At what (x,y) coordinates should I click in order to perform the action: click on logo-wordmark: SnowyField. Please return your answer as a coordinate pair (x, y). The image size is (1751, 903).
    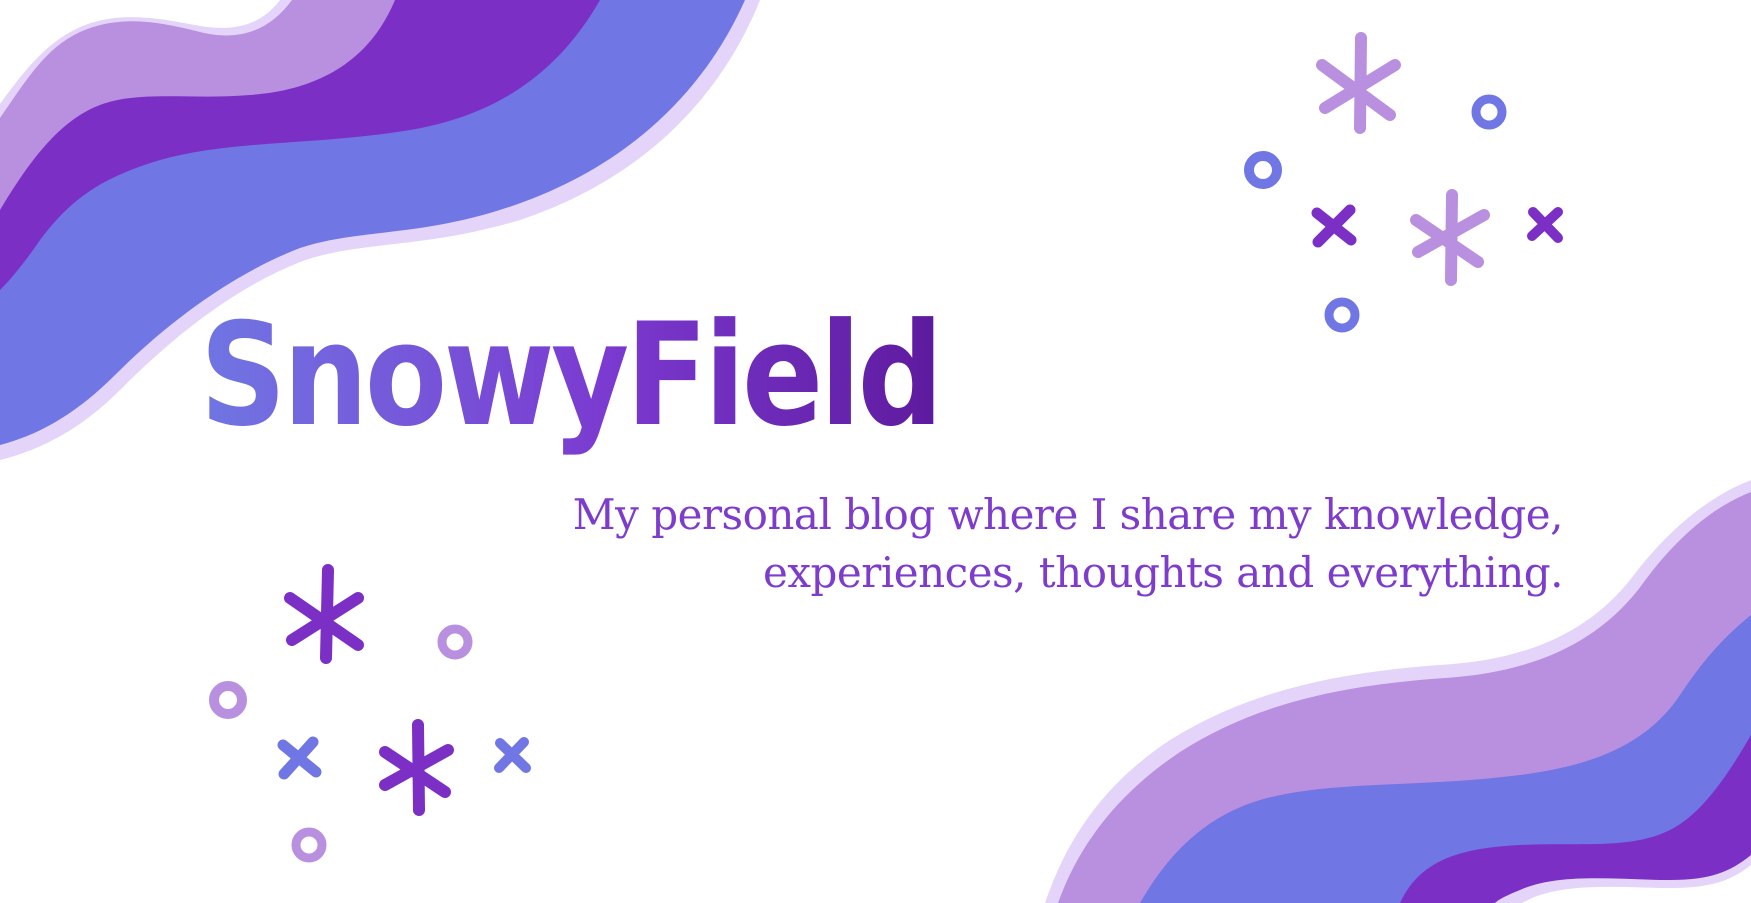
    Looking at the image, I should click on (570, 375).